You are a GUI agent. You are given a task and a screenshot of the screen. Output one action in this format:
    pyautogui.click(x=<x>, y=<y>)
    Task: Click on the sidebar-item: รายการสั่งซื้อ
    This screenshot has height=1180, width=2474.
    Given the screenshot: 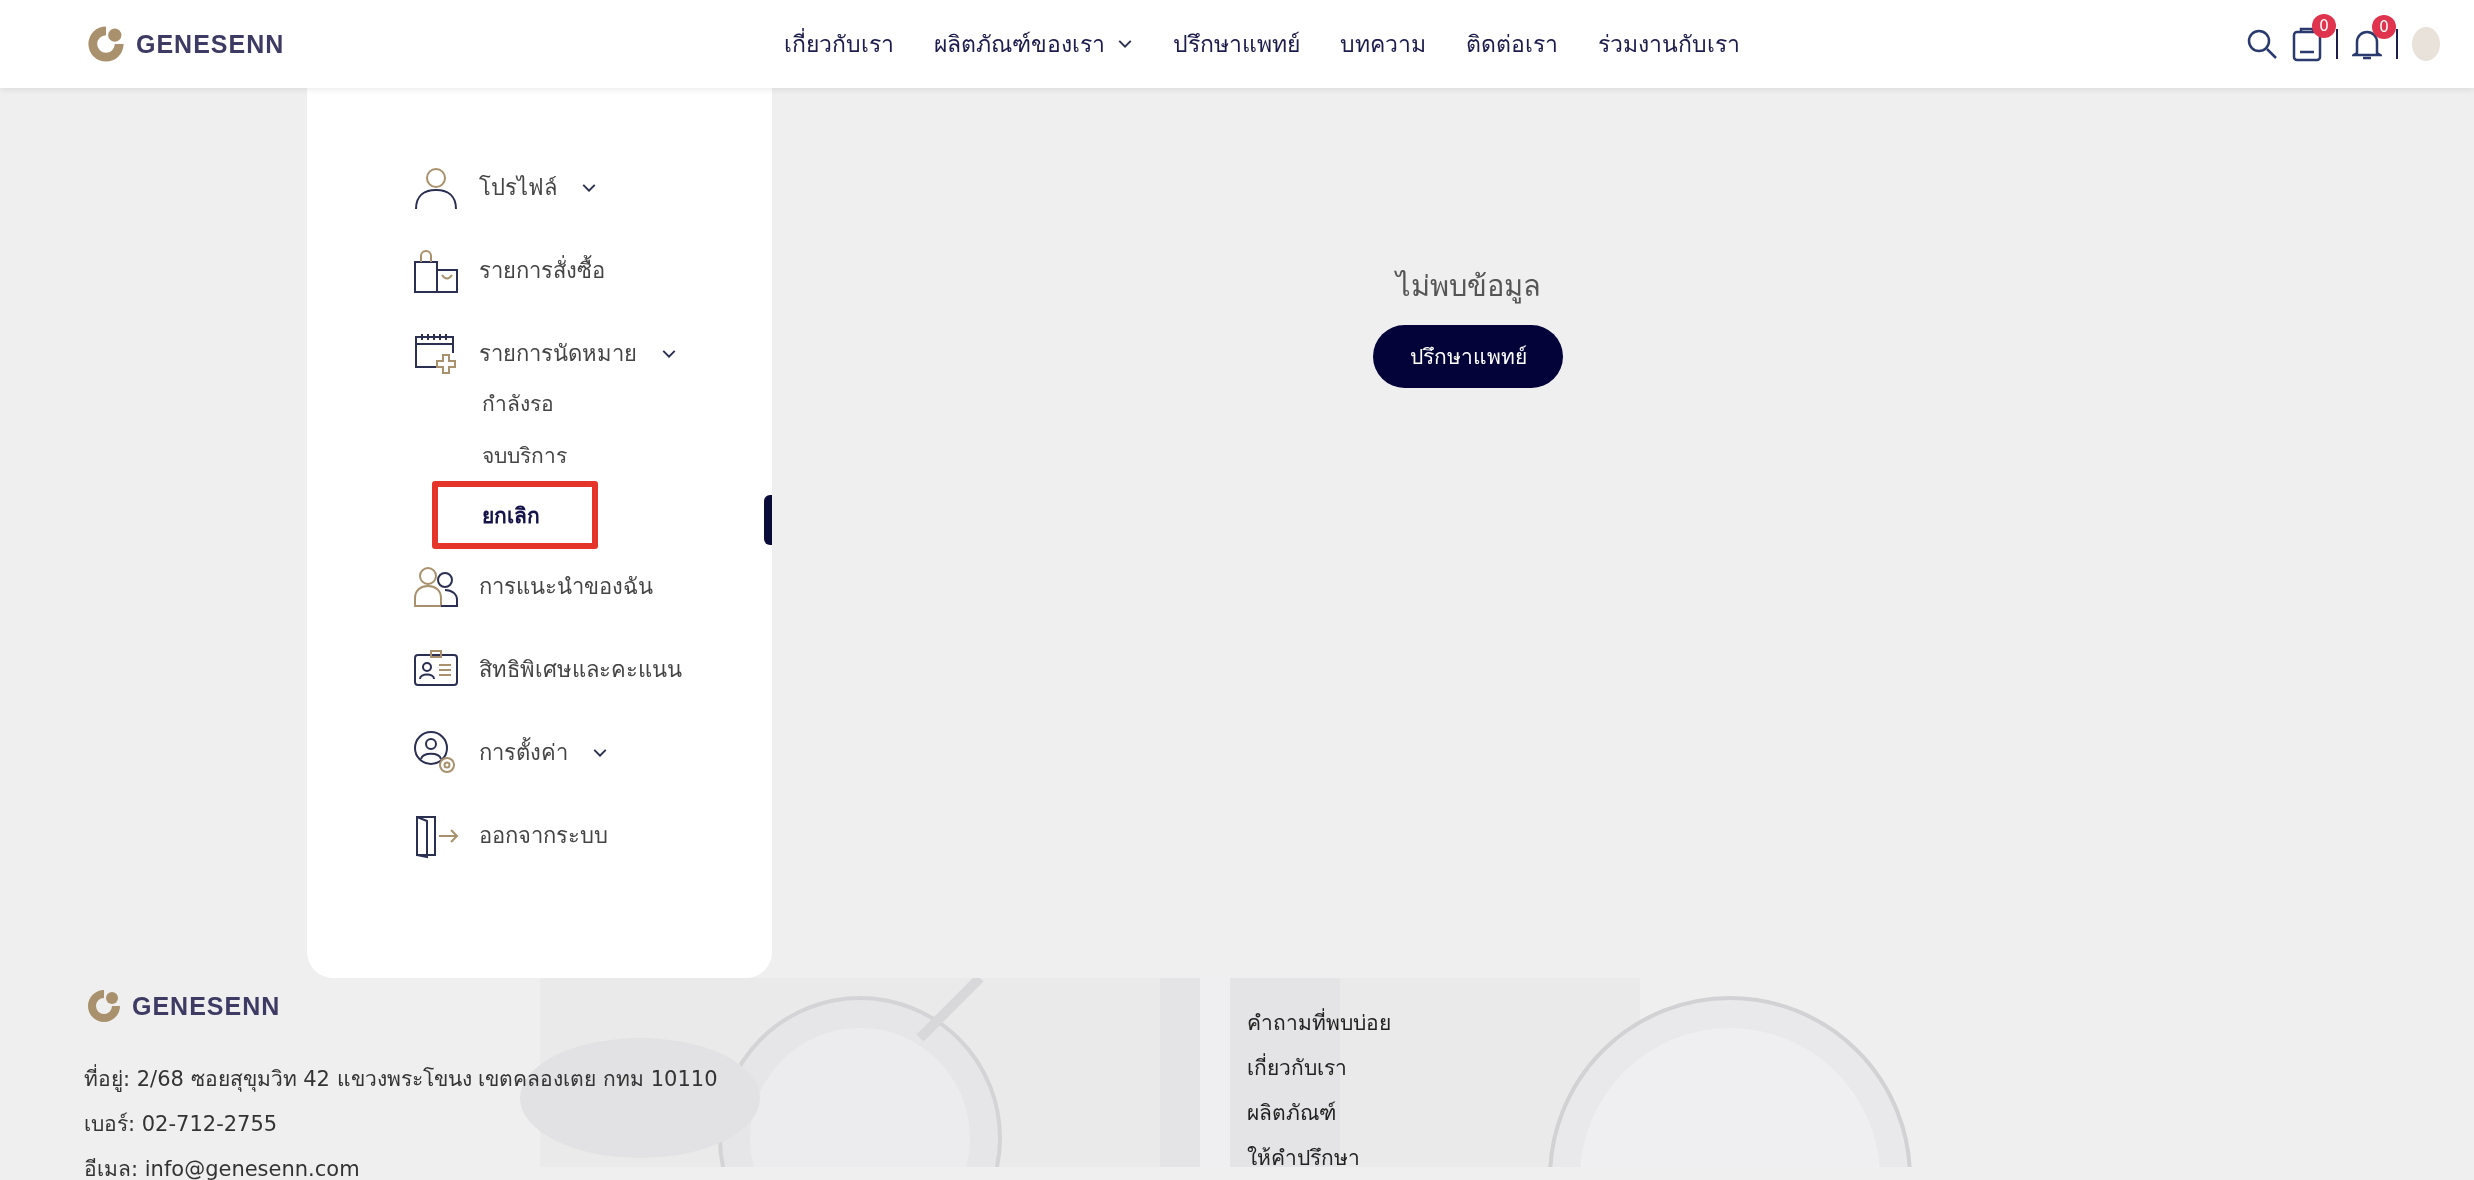 What is the action you would take?
    pyautogui.click(x=509, y=270)
    